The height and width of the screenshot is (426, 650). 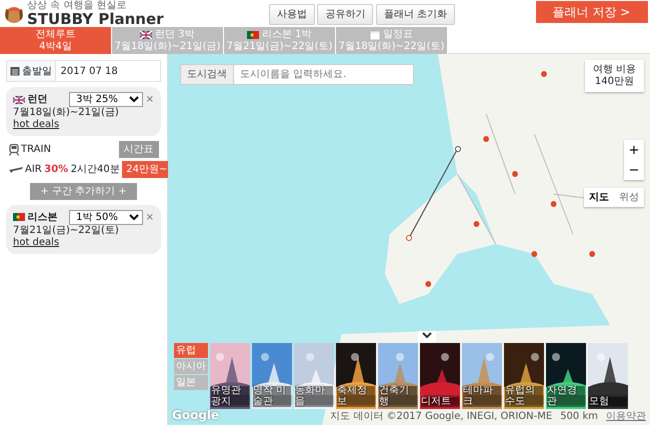 I want to click on stay-select: 3박 25%, so click(x=106, y=99).